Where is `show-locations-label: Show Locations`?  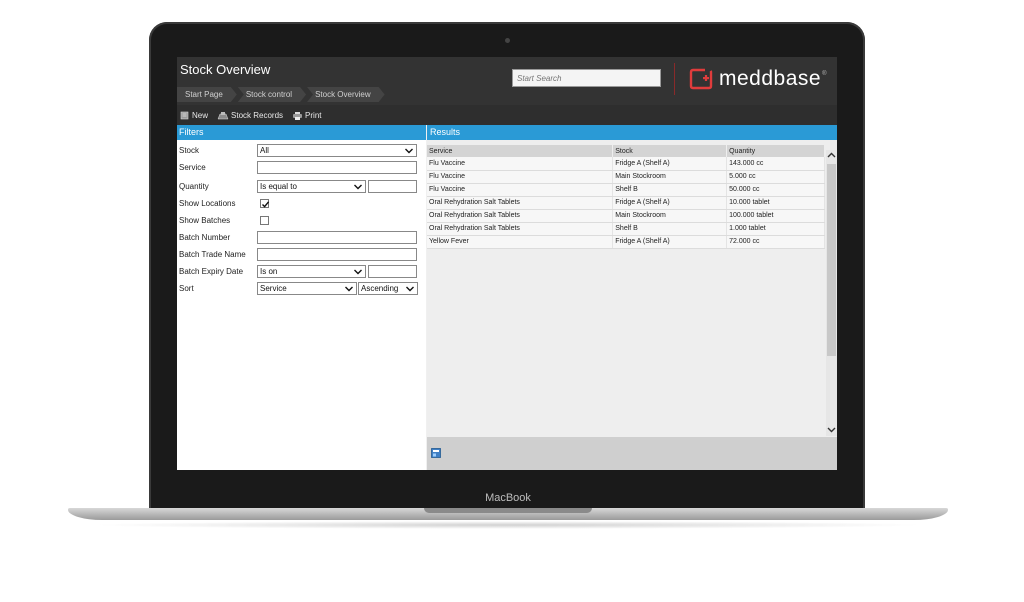 show-locations-label: Show Locations is located at coordinates (207, 203).